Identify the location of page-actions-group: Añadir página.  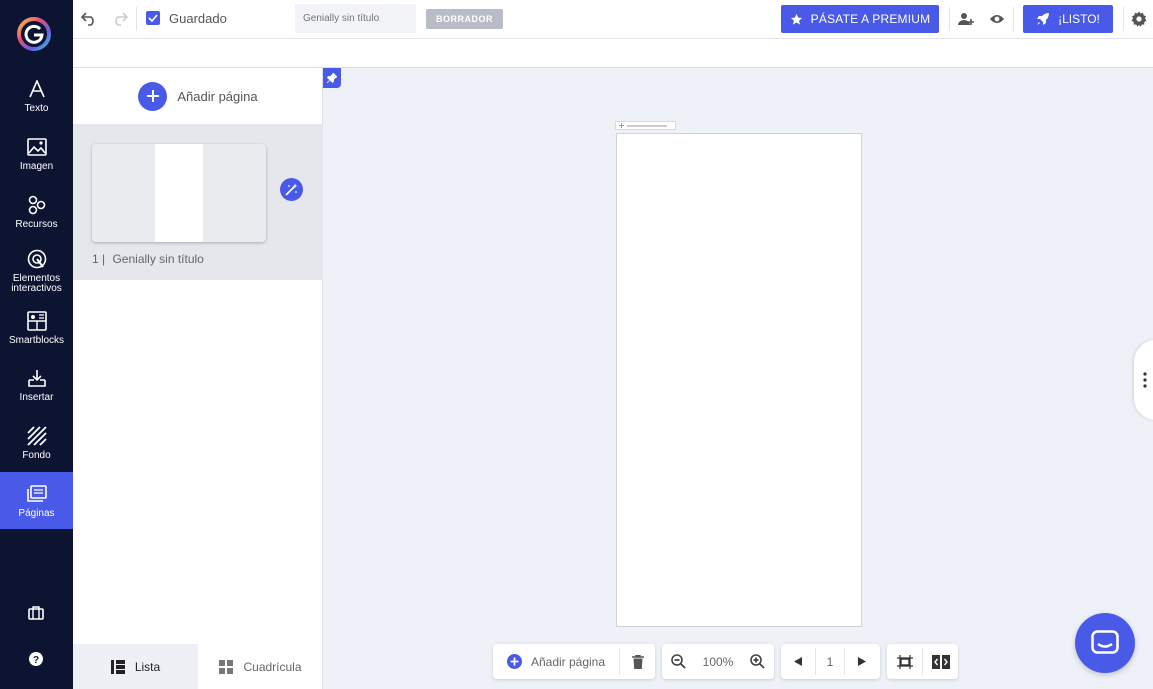
(574, 661).